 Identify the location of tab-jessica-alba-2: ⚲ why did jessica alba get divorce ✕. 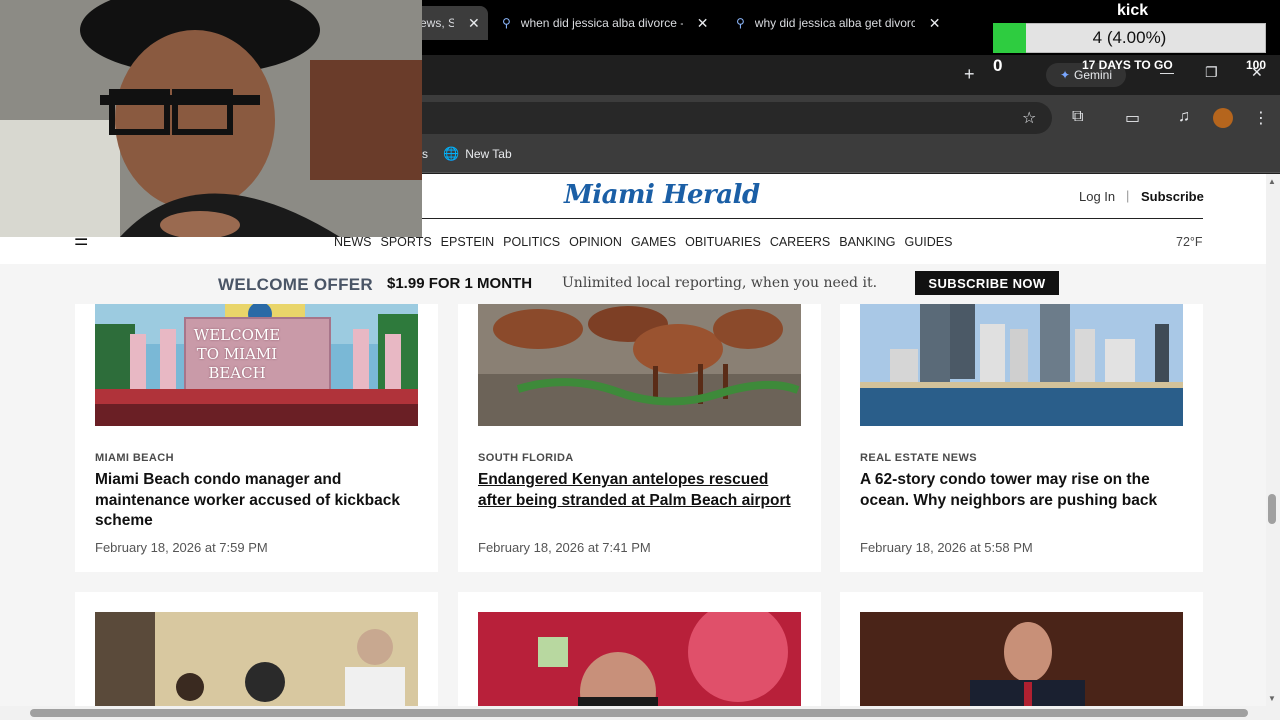
(846, 23).